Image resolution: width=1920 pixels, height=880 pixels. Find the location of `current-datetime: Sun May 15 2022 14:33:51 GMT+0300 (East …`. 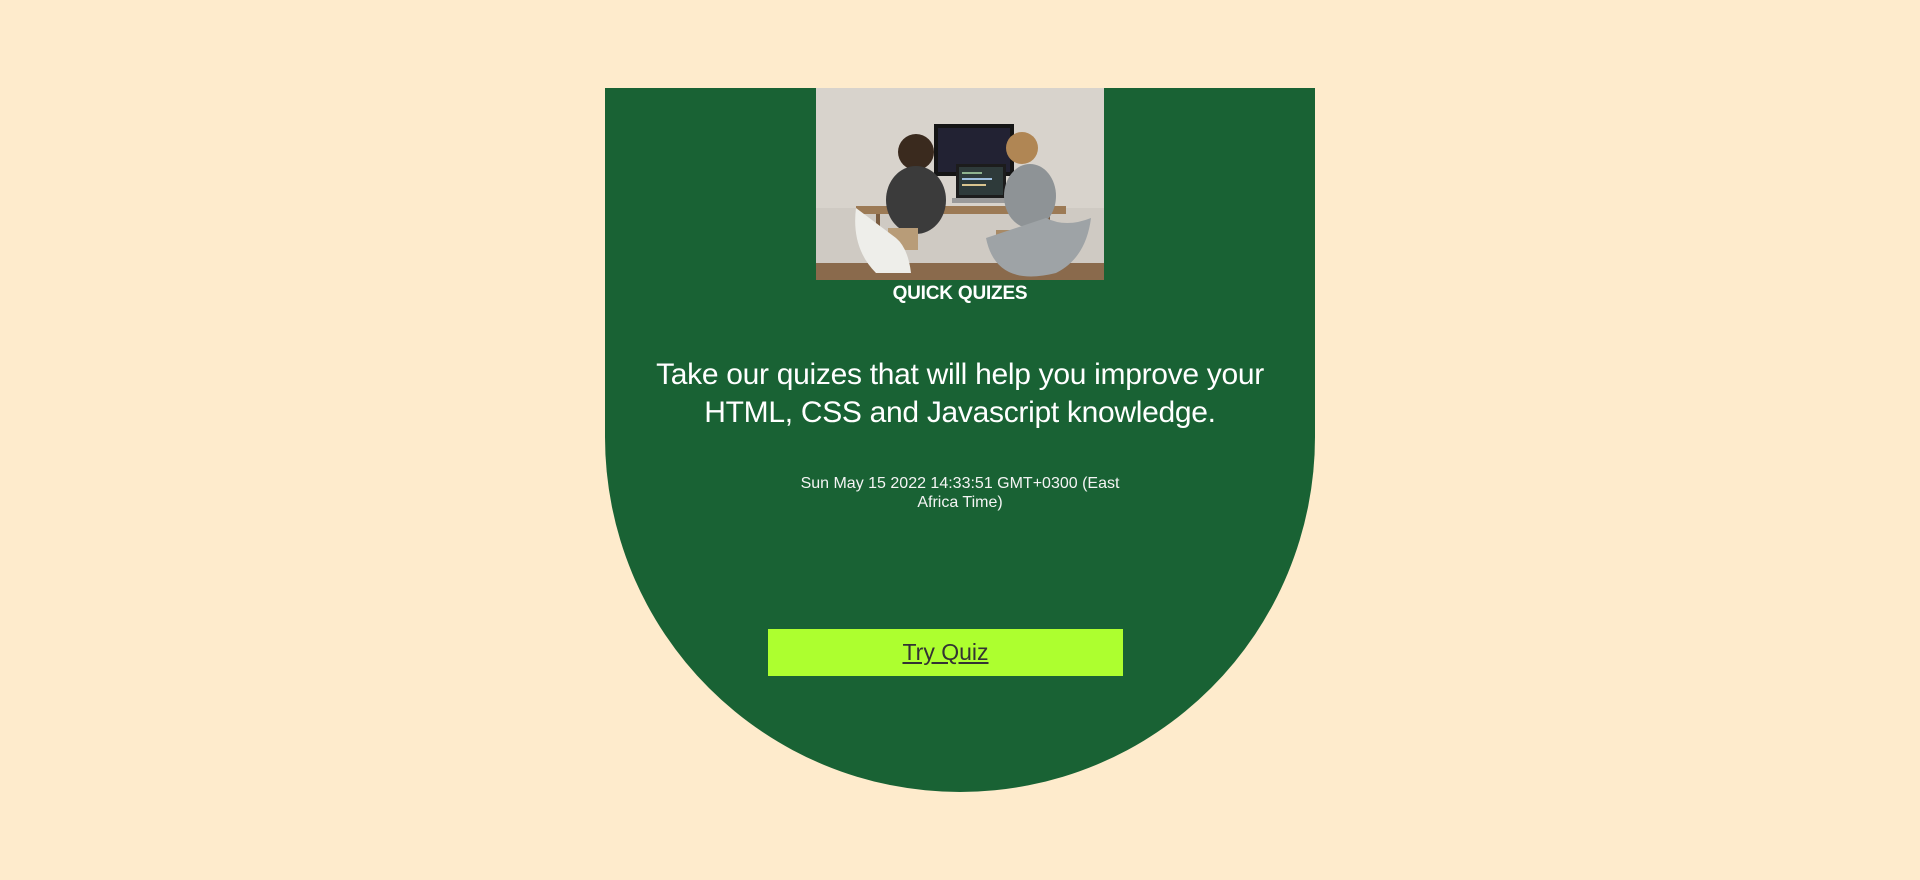

current-datetime: Sun May 15 2022 14:33:51 GMT+0300 (East … is located at coordinates (960, 493).